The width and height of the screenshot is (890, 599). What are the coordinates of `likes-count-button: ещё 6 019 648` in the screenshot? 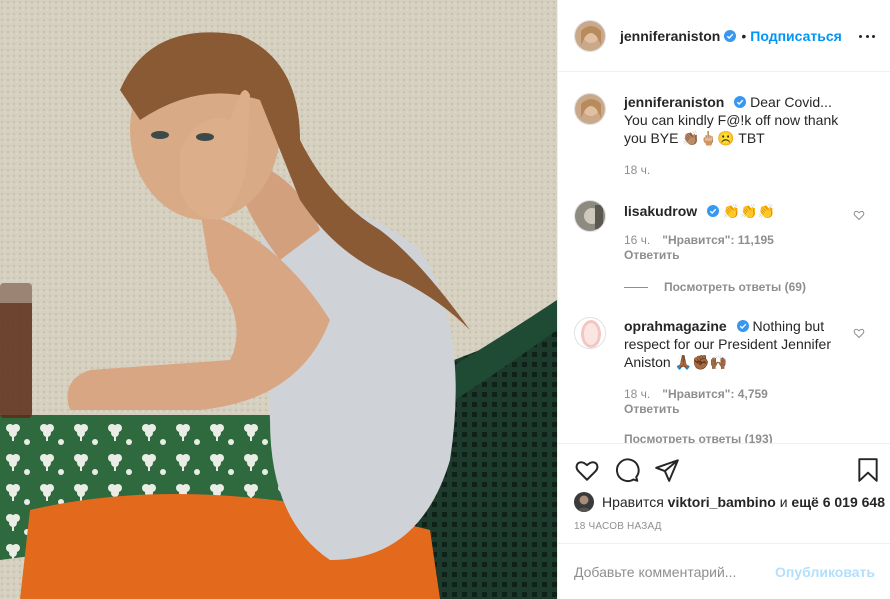 It's located at (838, 502).